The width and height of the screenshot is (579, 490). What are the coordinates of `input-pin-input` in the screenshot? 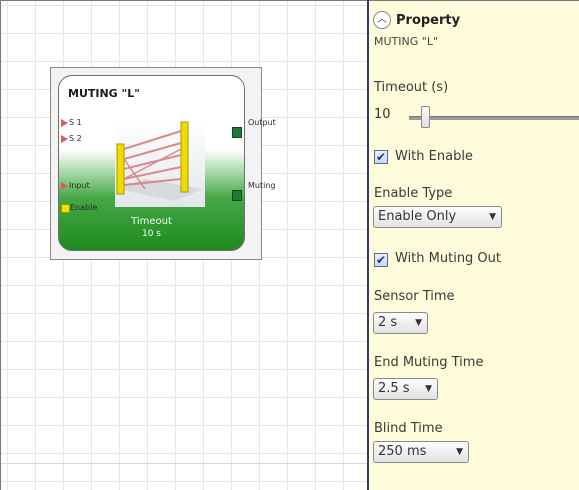 It's located at (64, 186).